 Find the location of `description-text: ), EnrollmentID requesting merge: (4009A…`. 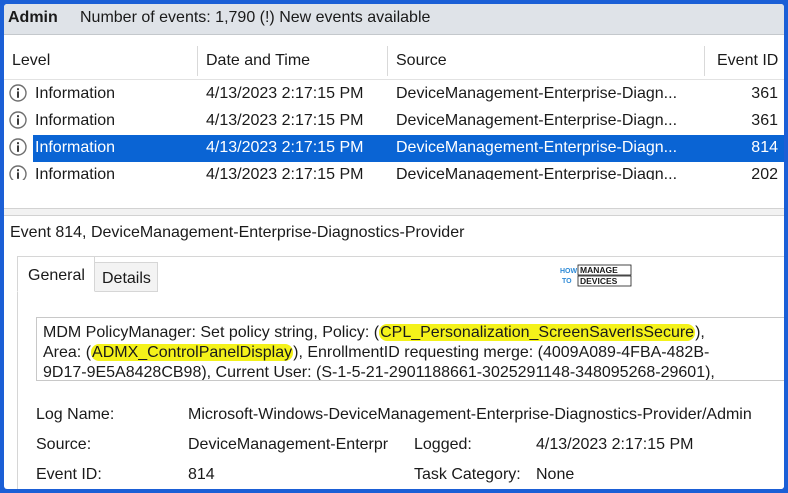

description-text: ), EnrollmentID requesting merge: (4009A… is located at coordinates (501, 352).